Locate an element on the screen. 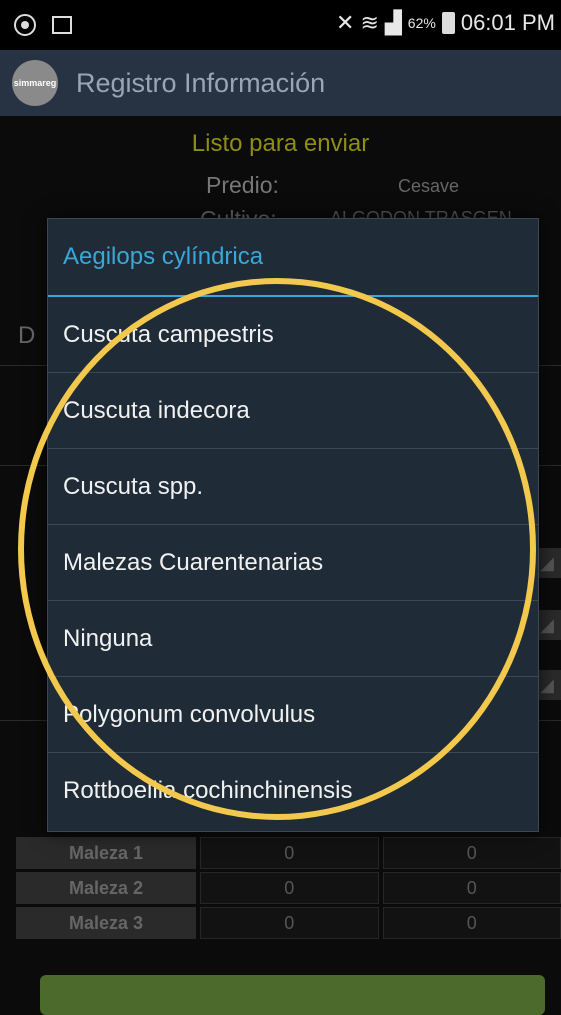 The image size is (561, 1015). weed-name: Maleza 2 is located at coordinates (106, 888).